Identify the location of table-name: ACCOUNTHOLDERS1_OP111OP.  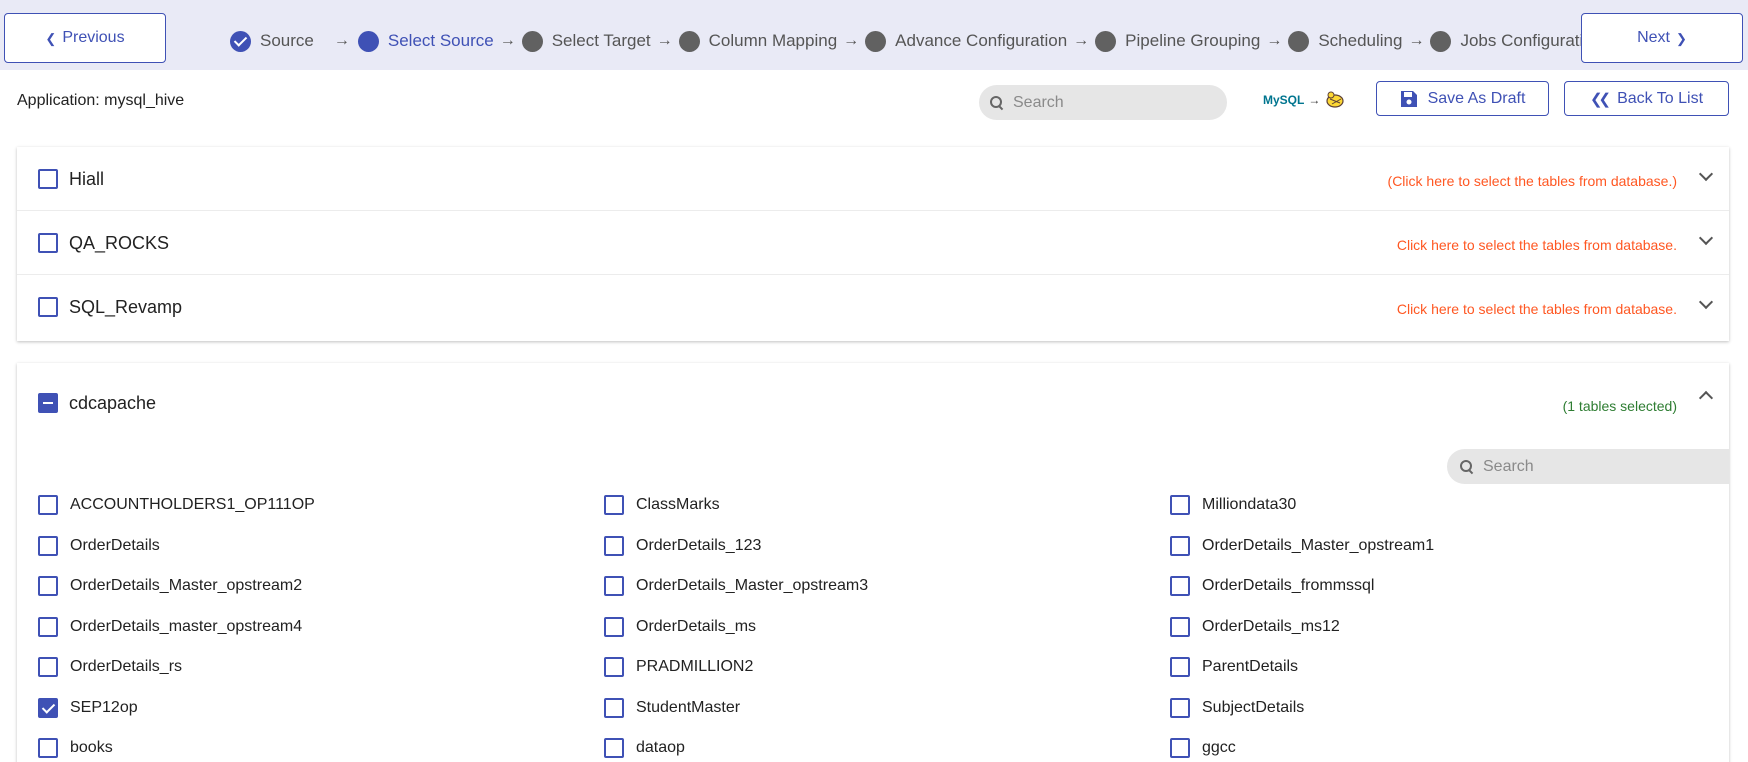
(192, 504).